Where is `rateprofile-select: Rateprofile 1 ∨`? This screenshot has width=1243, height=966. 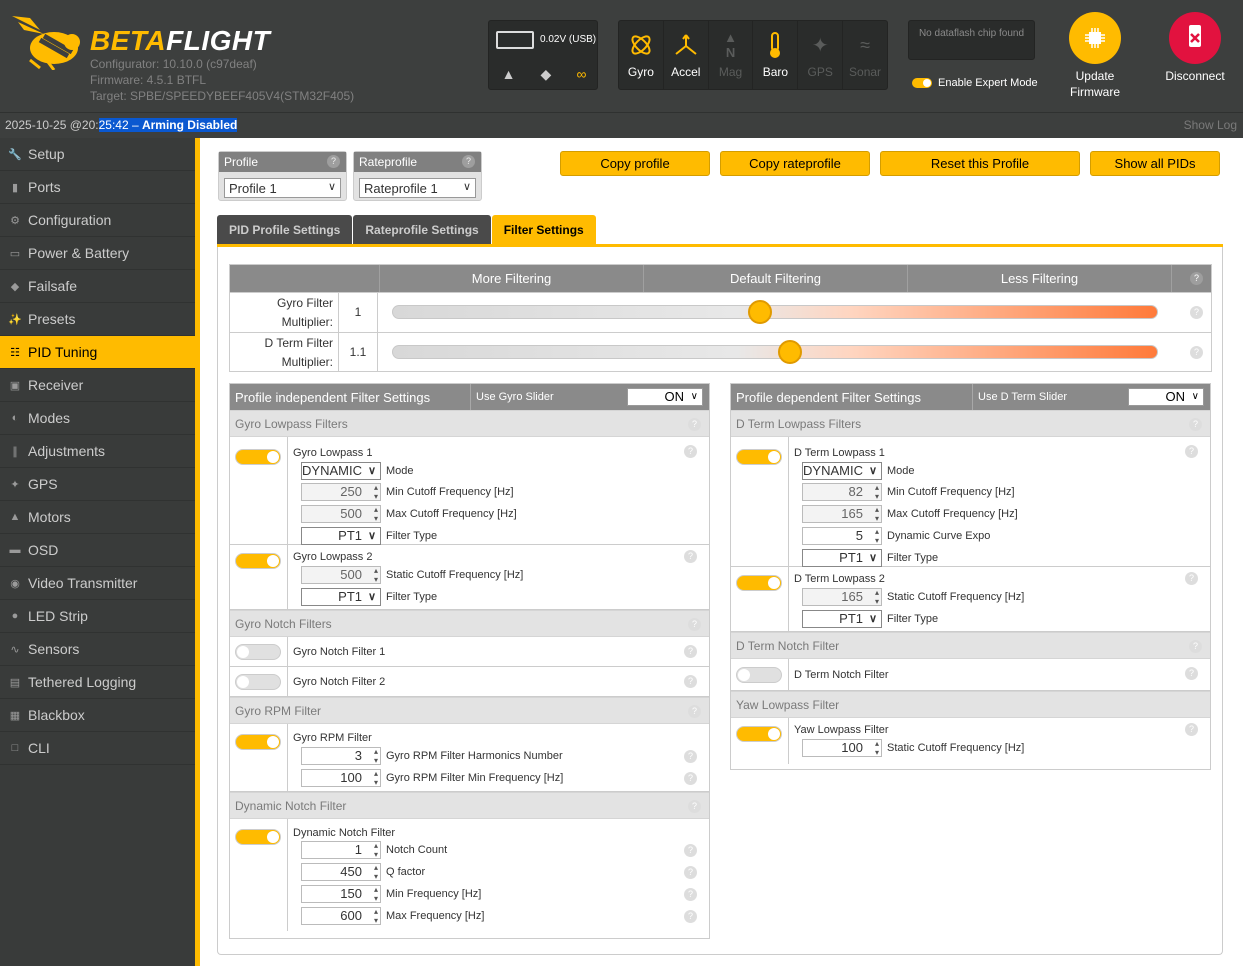 rateprofile-select: Rateprofile 1 ∨ is located at coordinates (417, 188).